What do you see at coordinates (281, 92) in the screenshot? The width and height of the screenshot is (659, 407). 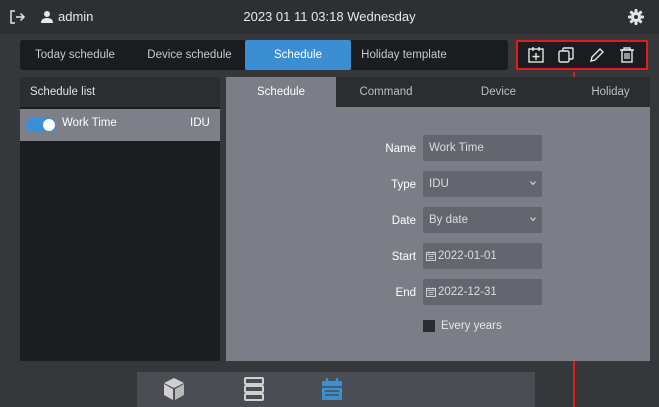 I see `tab-detail-schedule: Schedule` at bounding box center [281, 92].